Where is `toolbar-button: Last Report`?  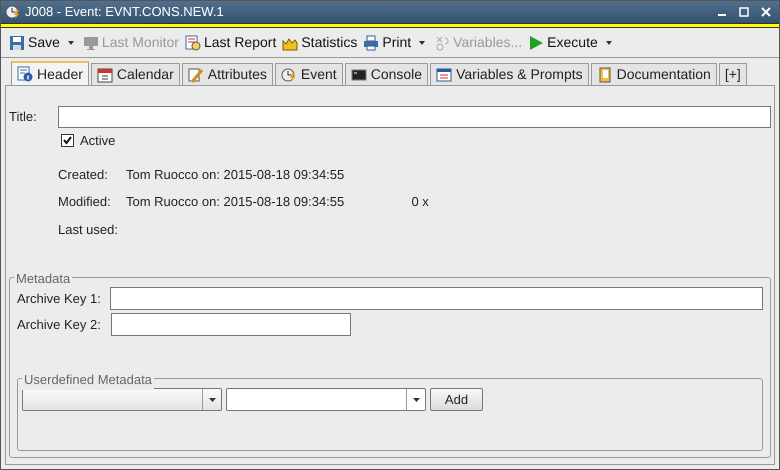 toolbar-button: Last Report is located at coordinates (230, 42).